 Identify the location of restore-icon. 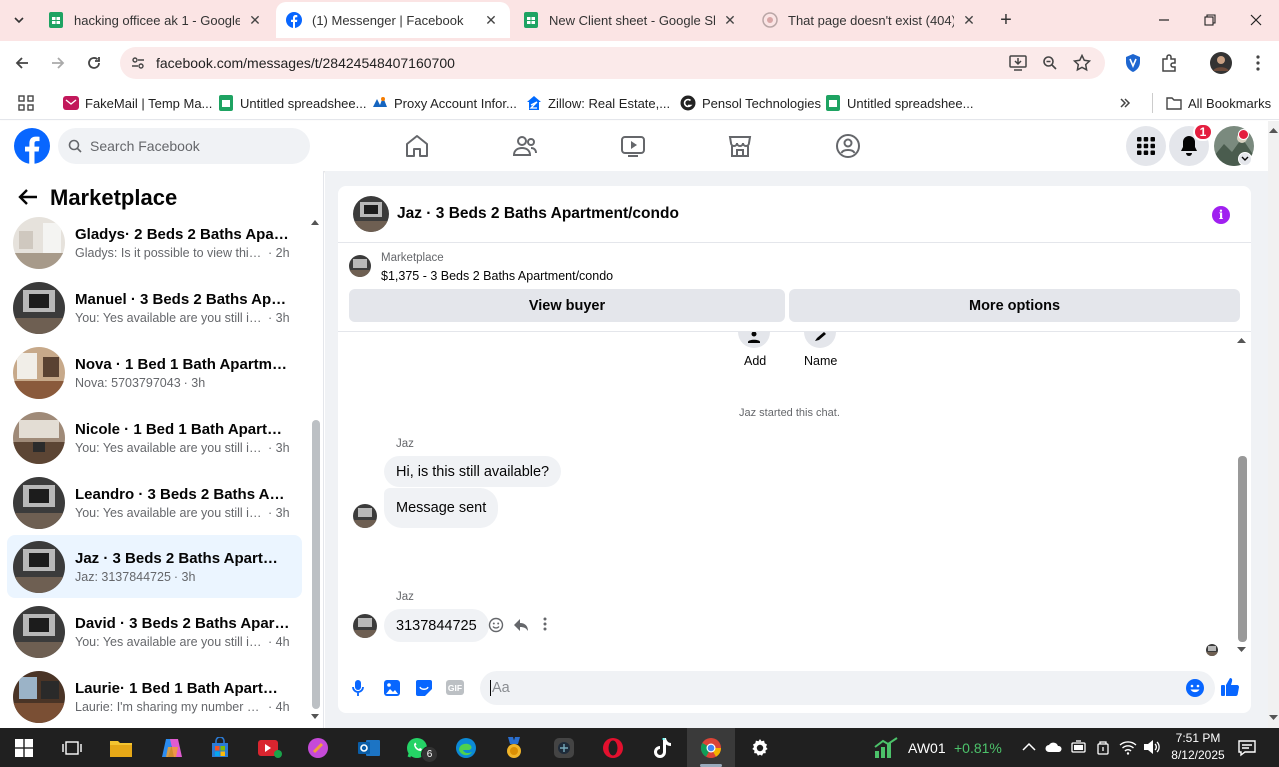
(1210, 20).